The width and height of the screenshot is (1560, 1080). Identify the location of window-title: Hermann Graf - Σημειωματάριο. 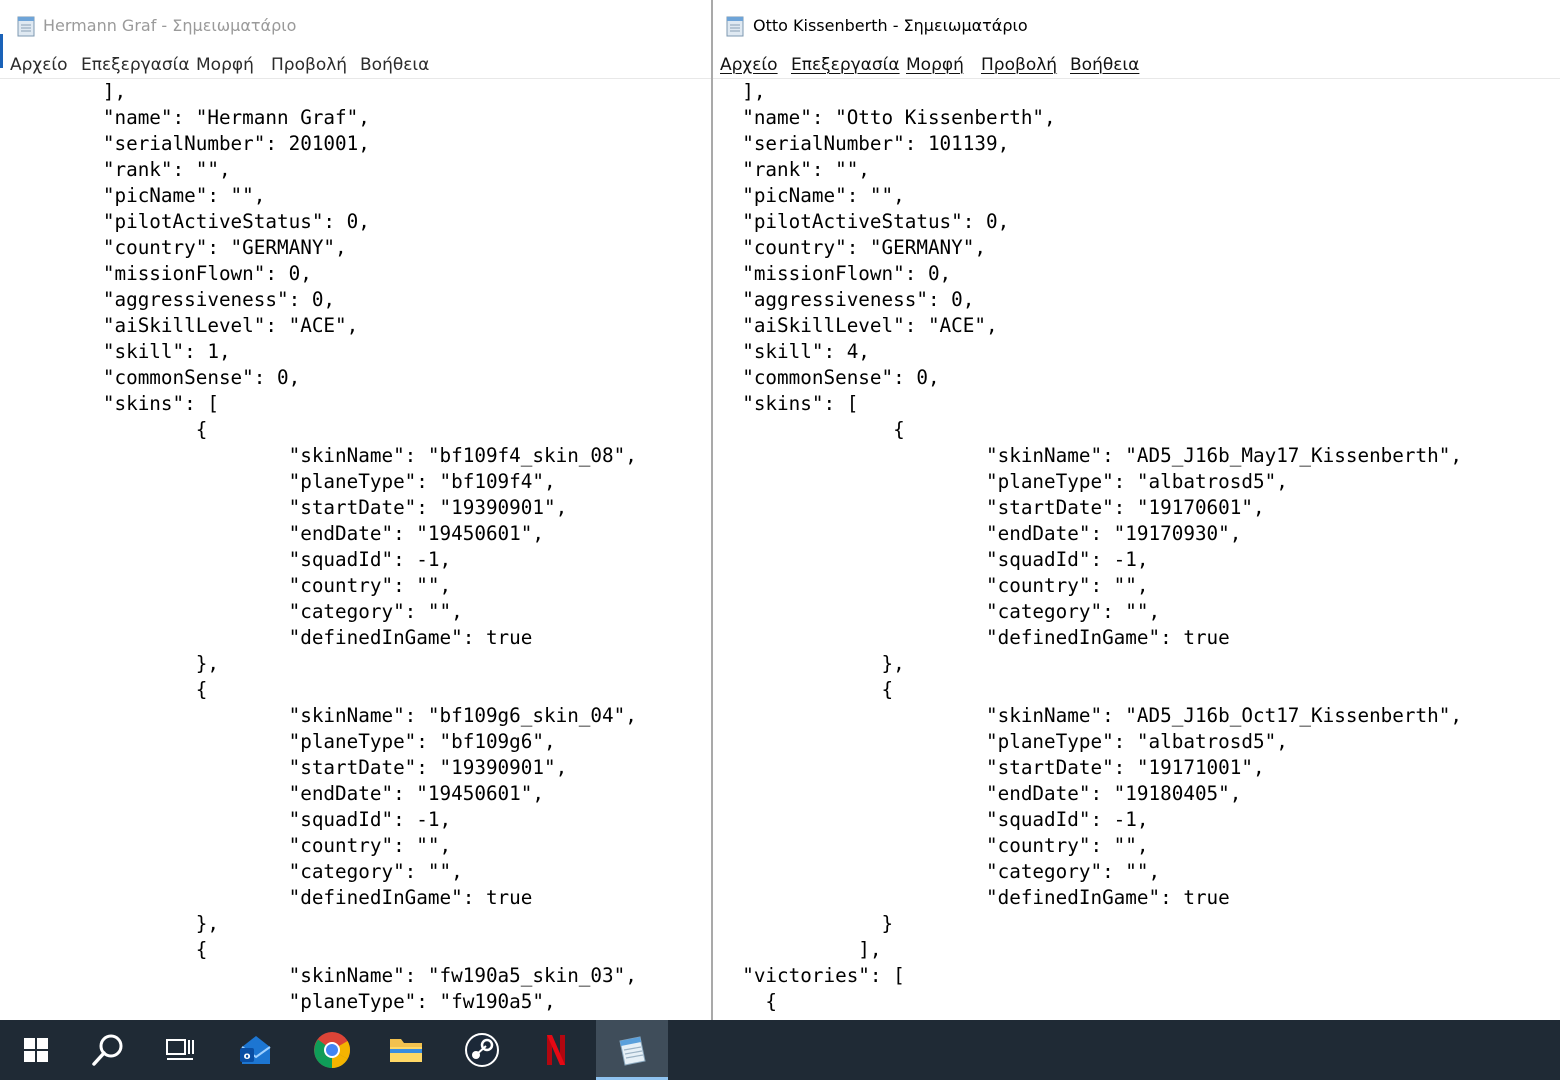
(170, 25).